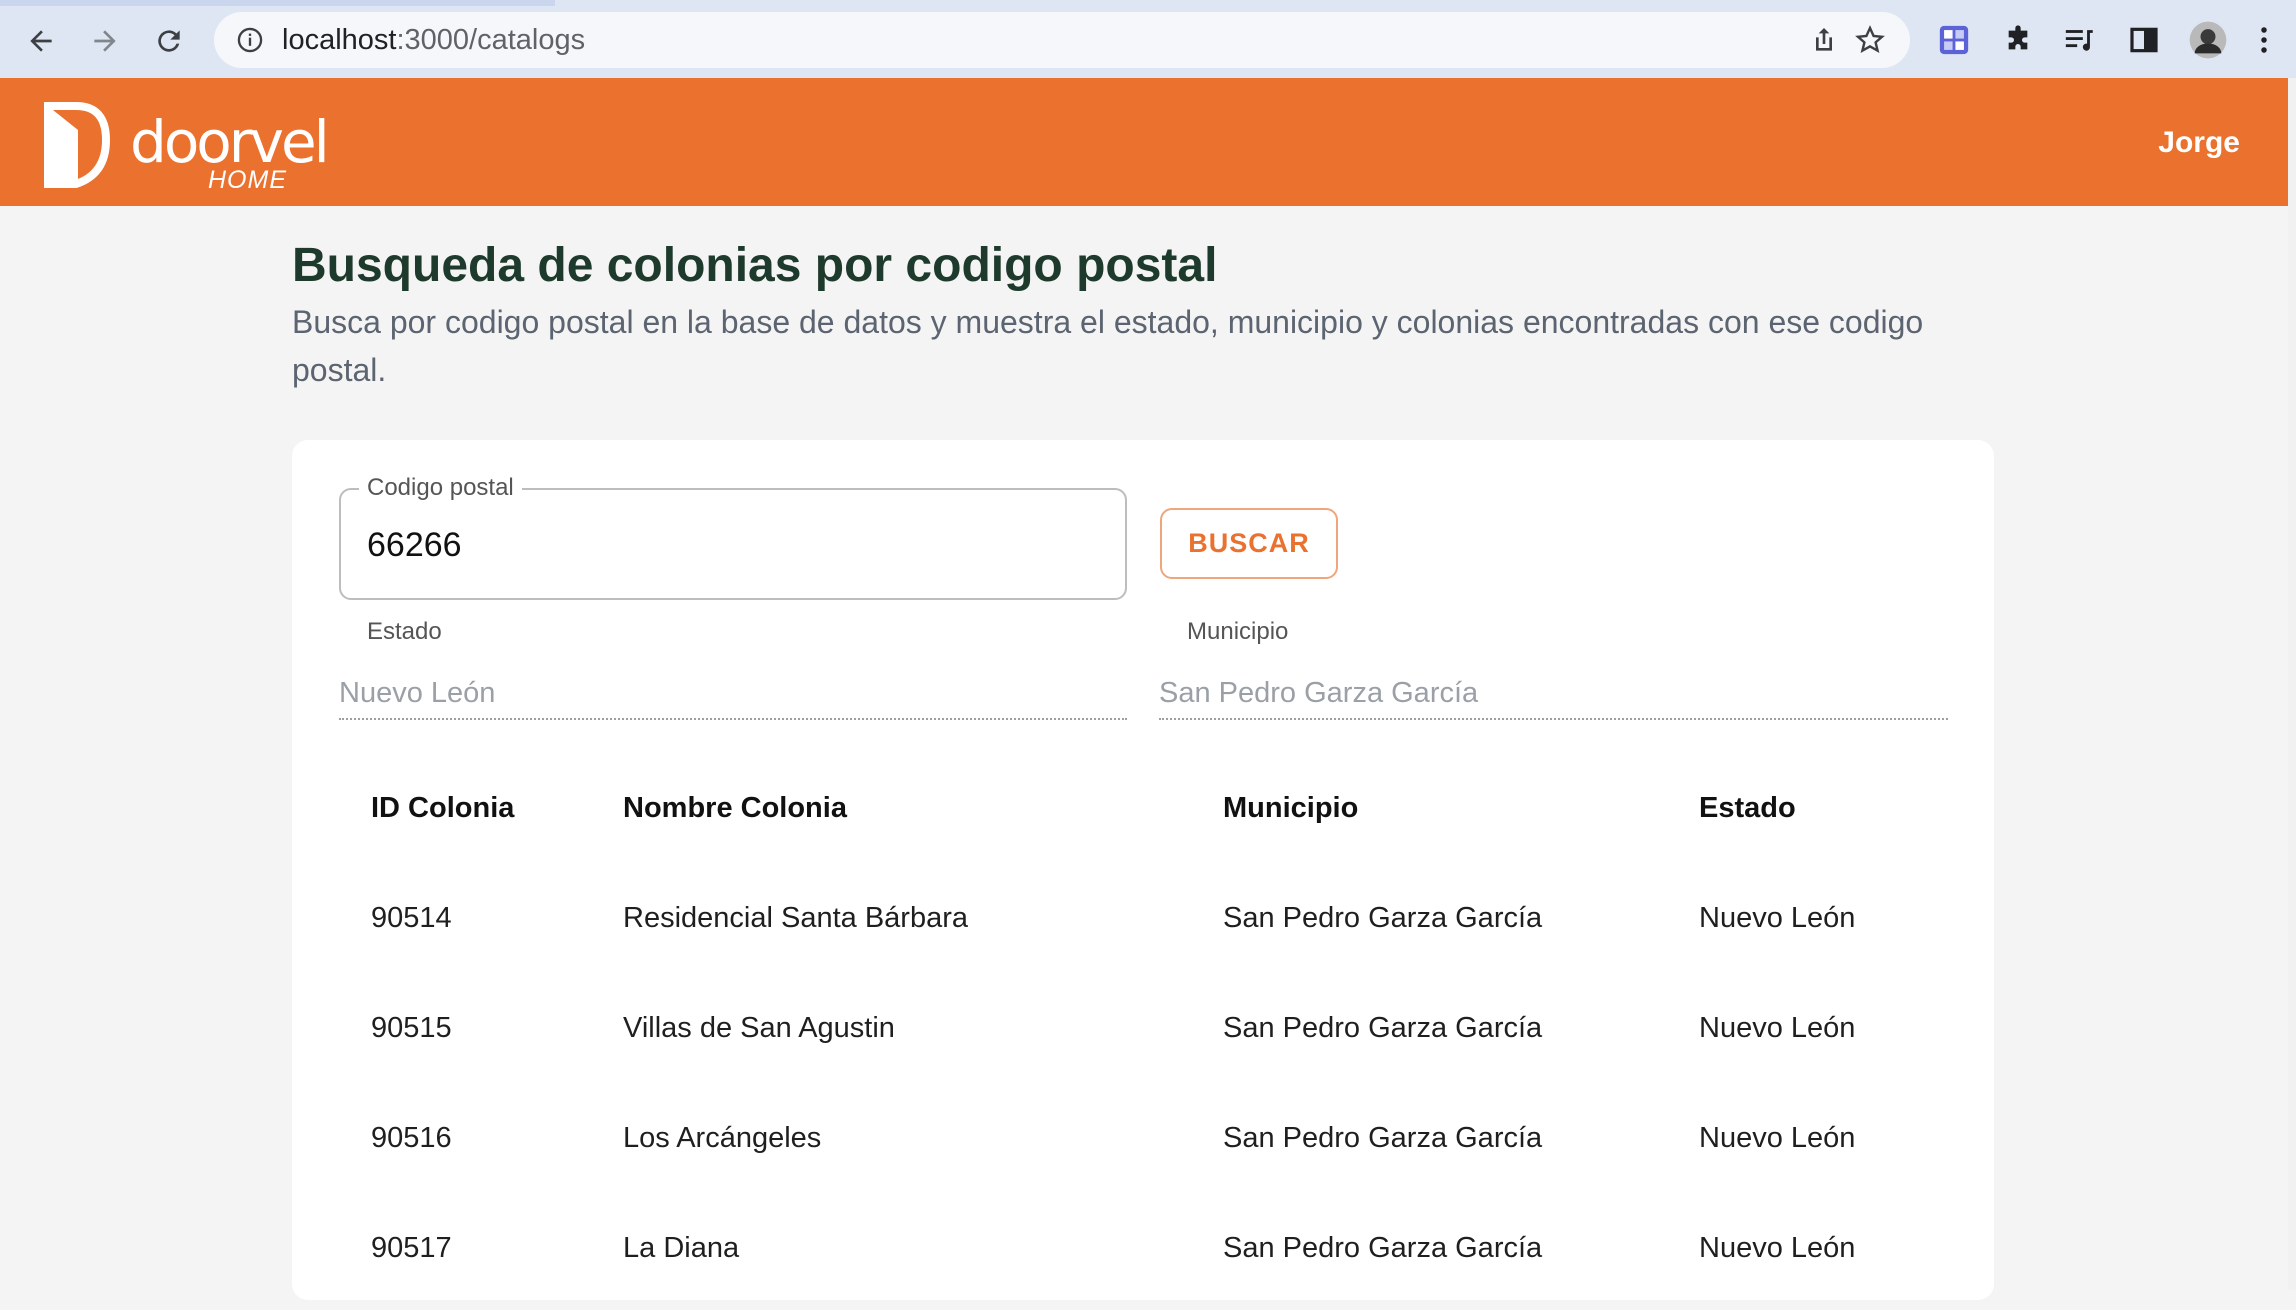 The height and width of the screenshot is (1310, 2296). I want to click on estado-label: Estado, so click(404, 631).